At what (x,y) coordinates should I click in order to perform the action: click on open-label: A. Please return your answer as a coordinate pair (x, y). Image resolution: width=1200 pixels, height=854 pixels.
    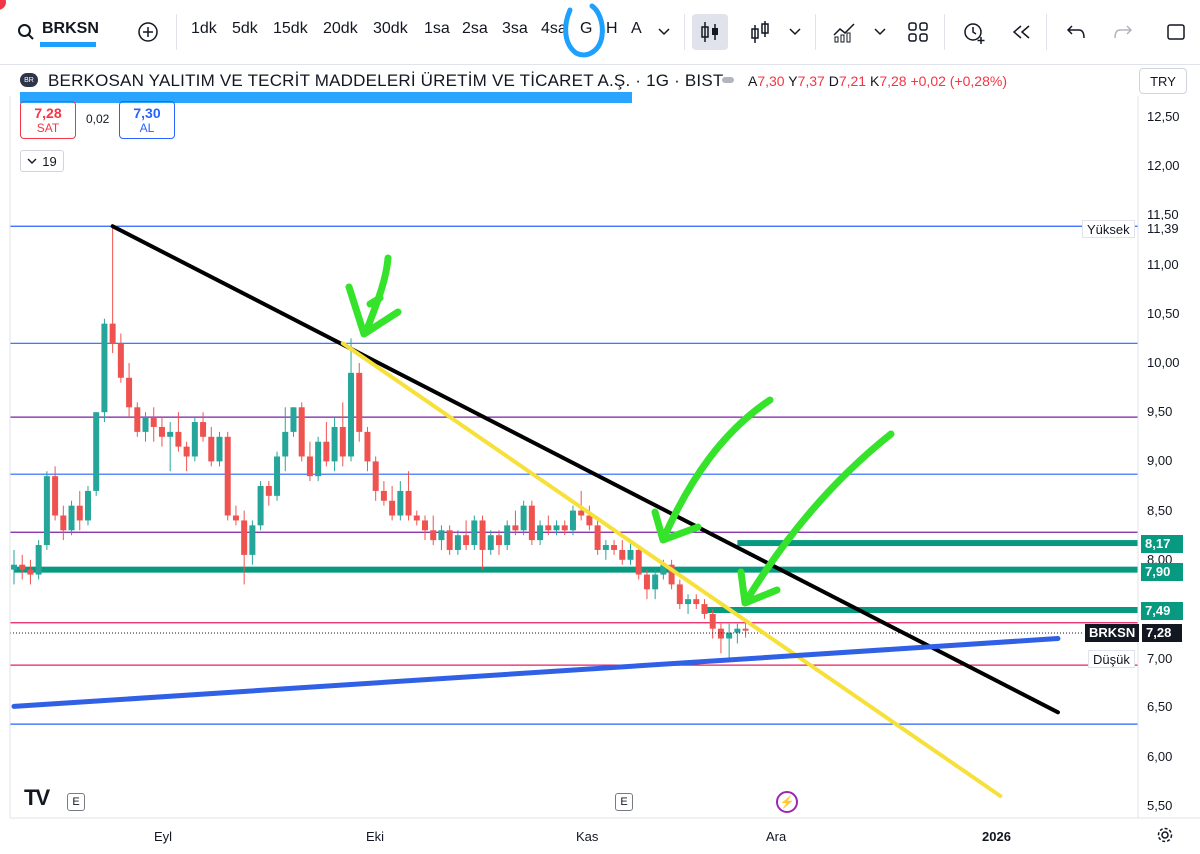
    Looking at the image, I should click on (753, 81).